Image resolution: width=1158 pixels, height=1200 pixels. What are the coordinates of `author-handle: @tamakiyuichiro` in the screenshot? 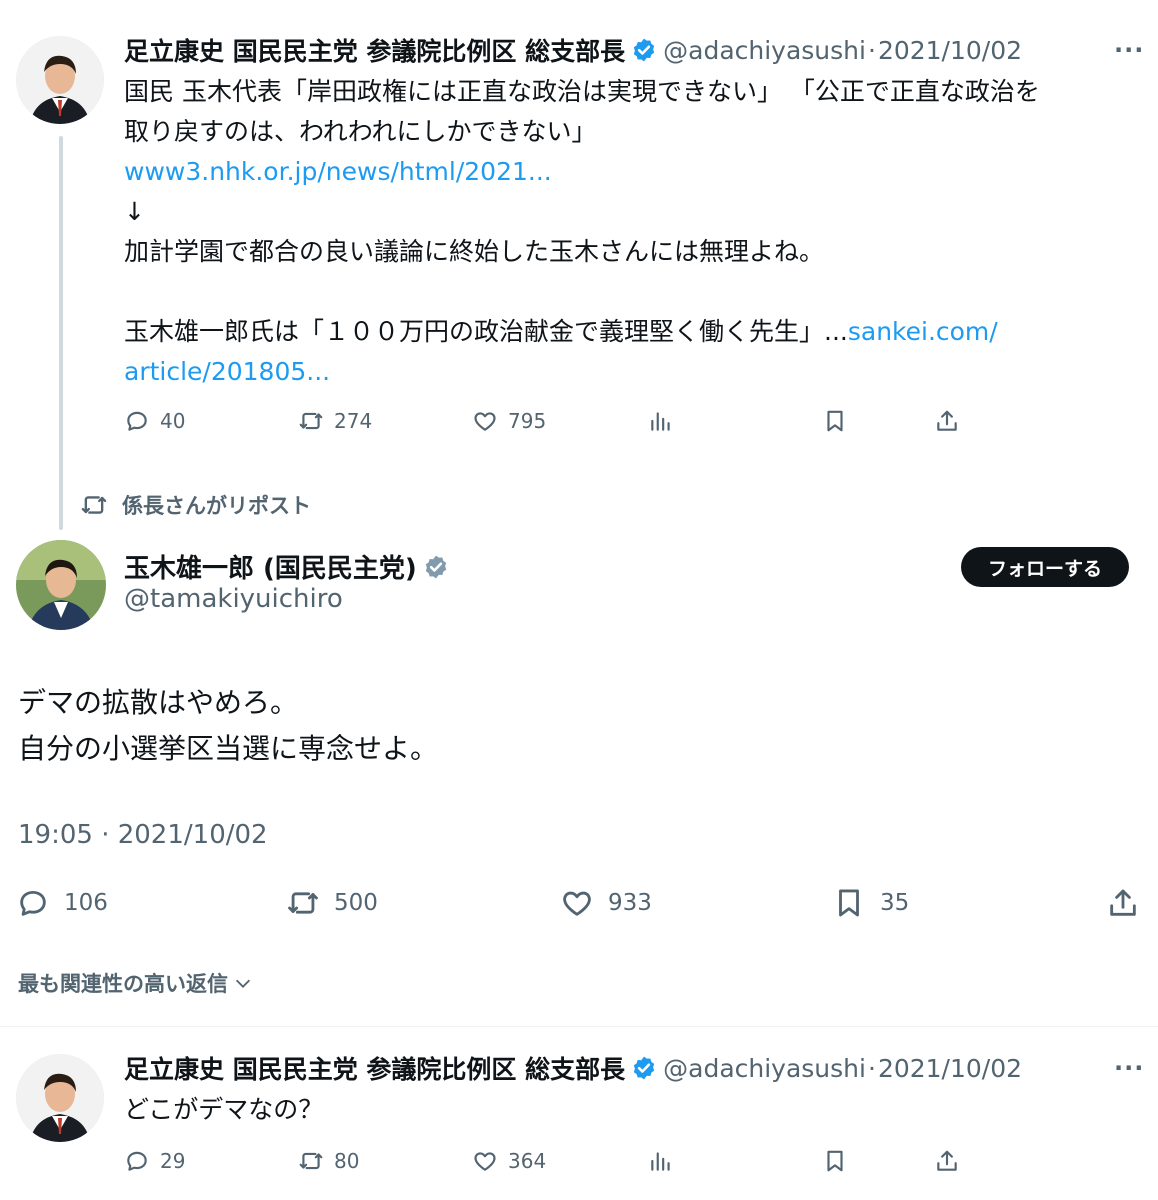 It's located at (233, 599).